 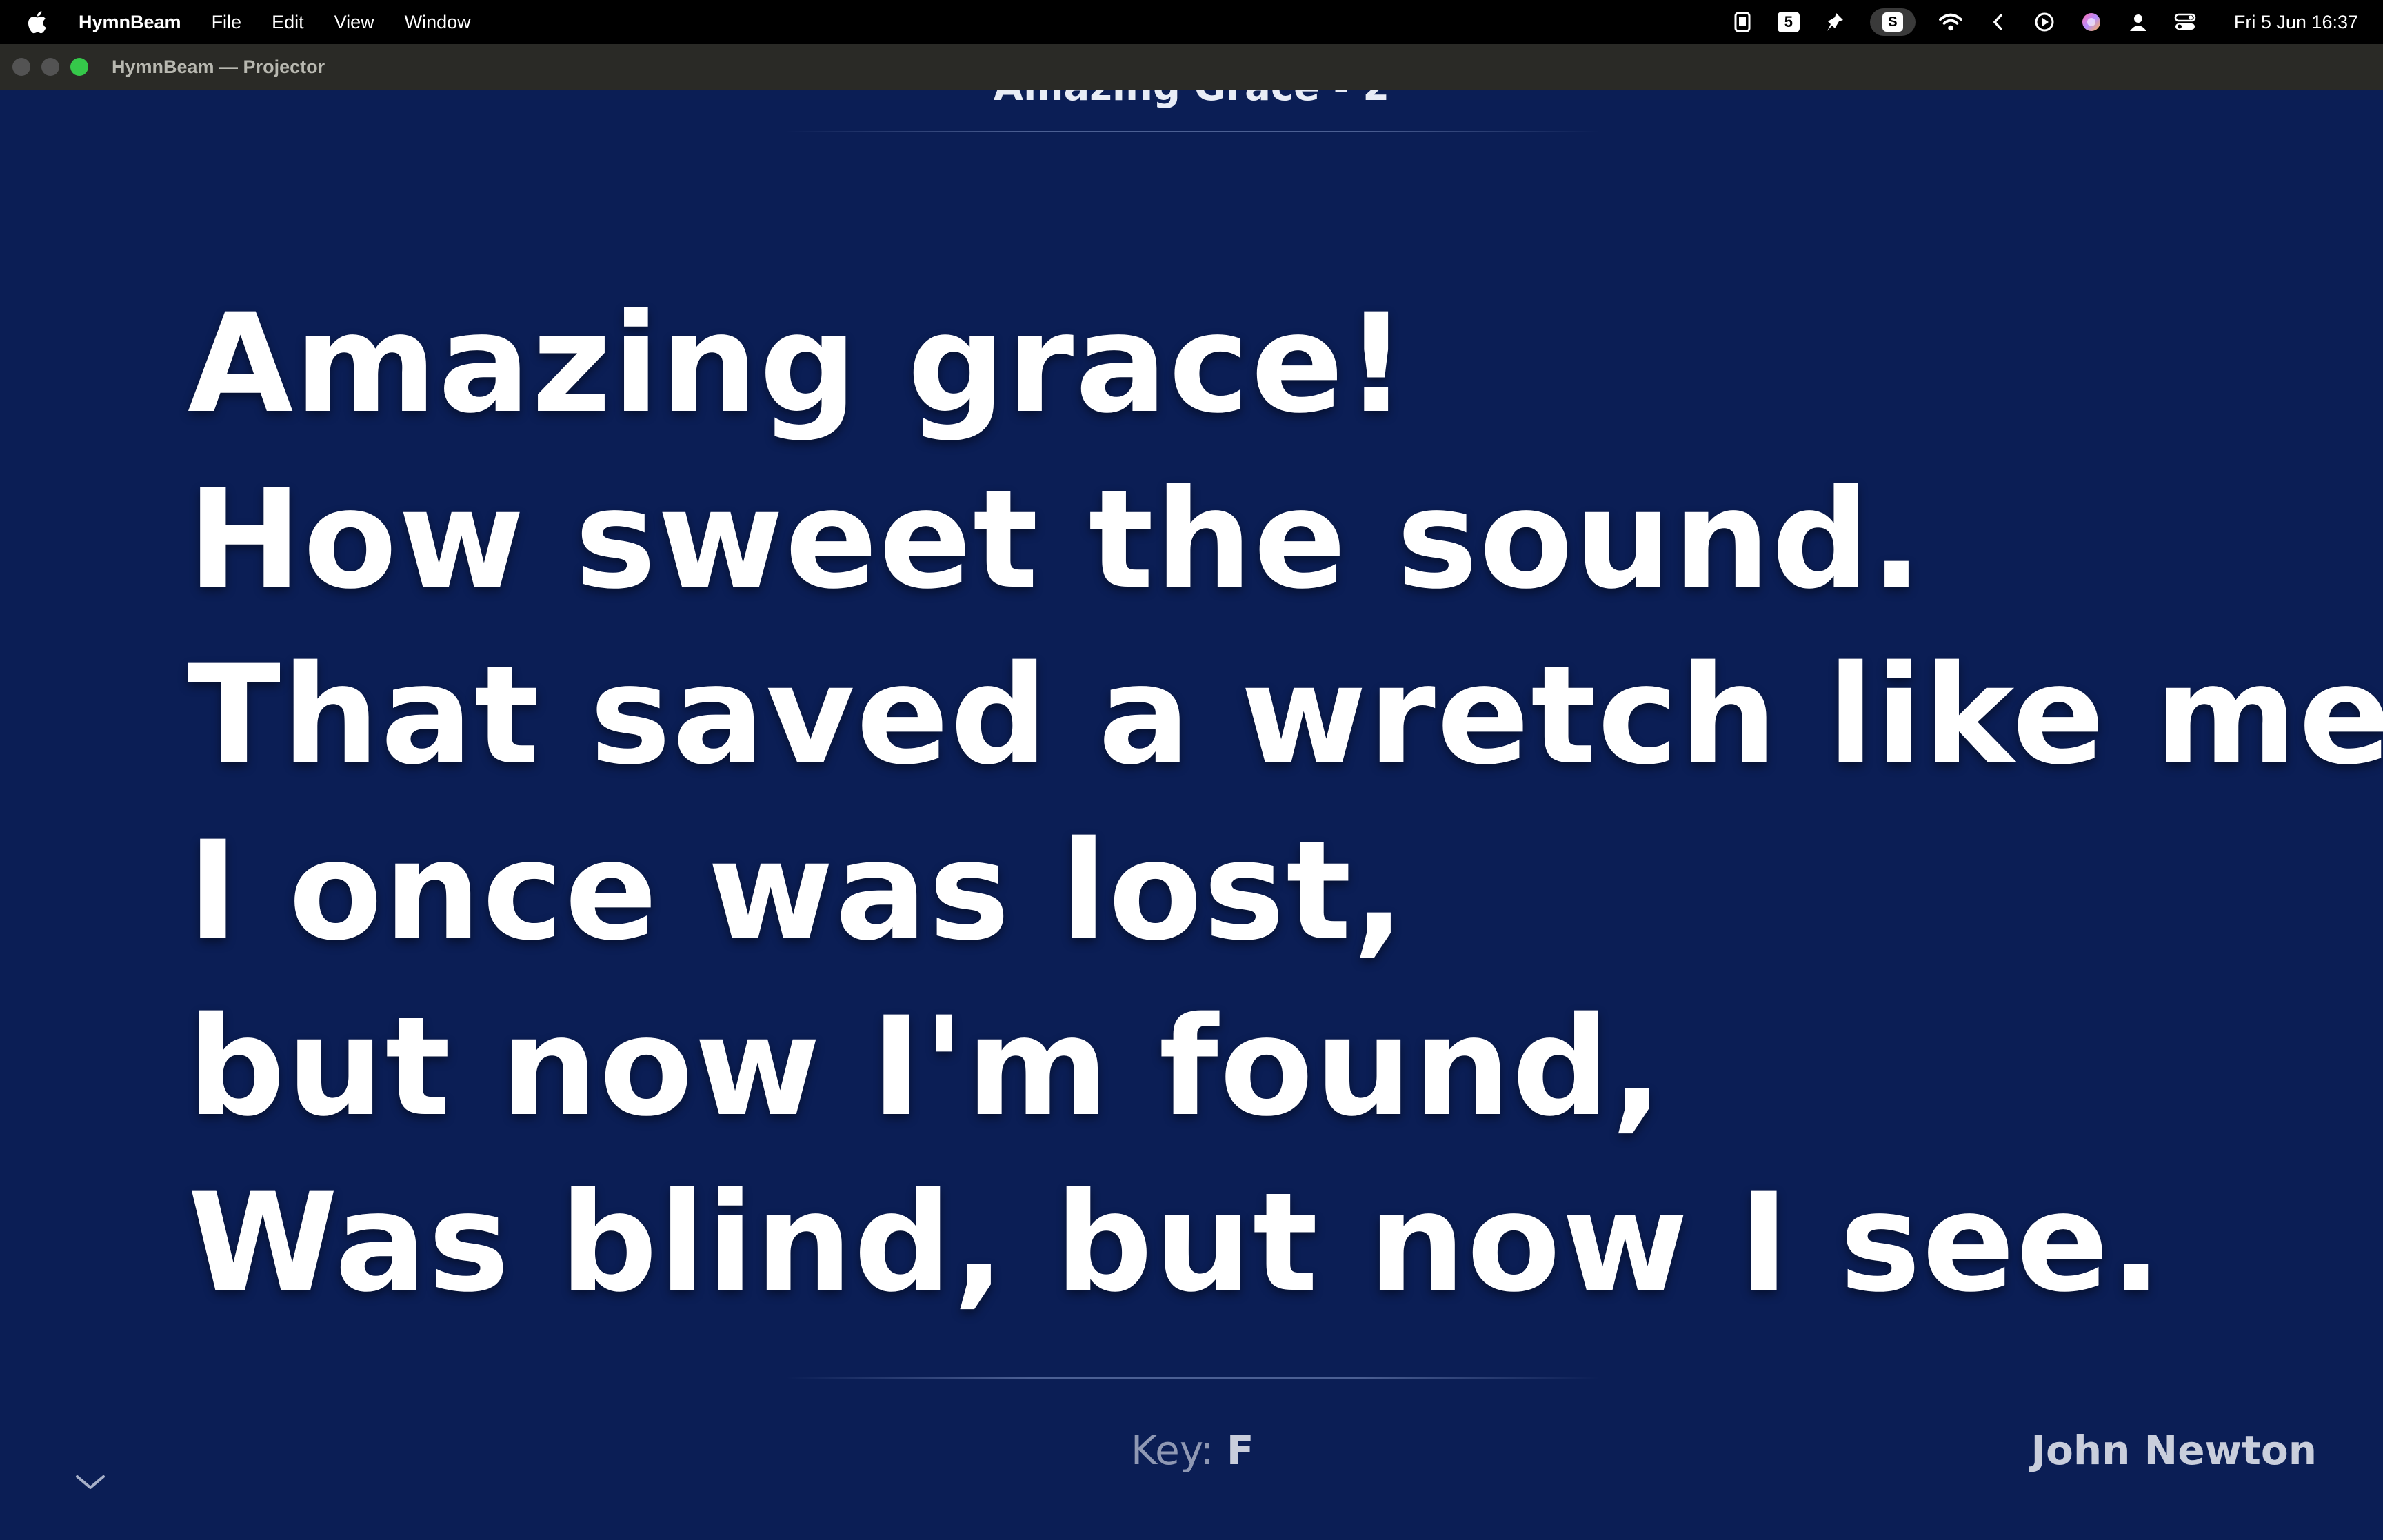 What do you see at coordinates (1835, 22) in the screenshot?
I see `pin-icon` at bounding box center [1835, 22].